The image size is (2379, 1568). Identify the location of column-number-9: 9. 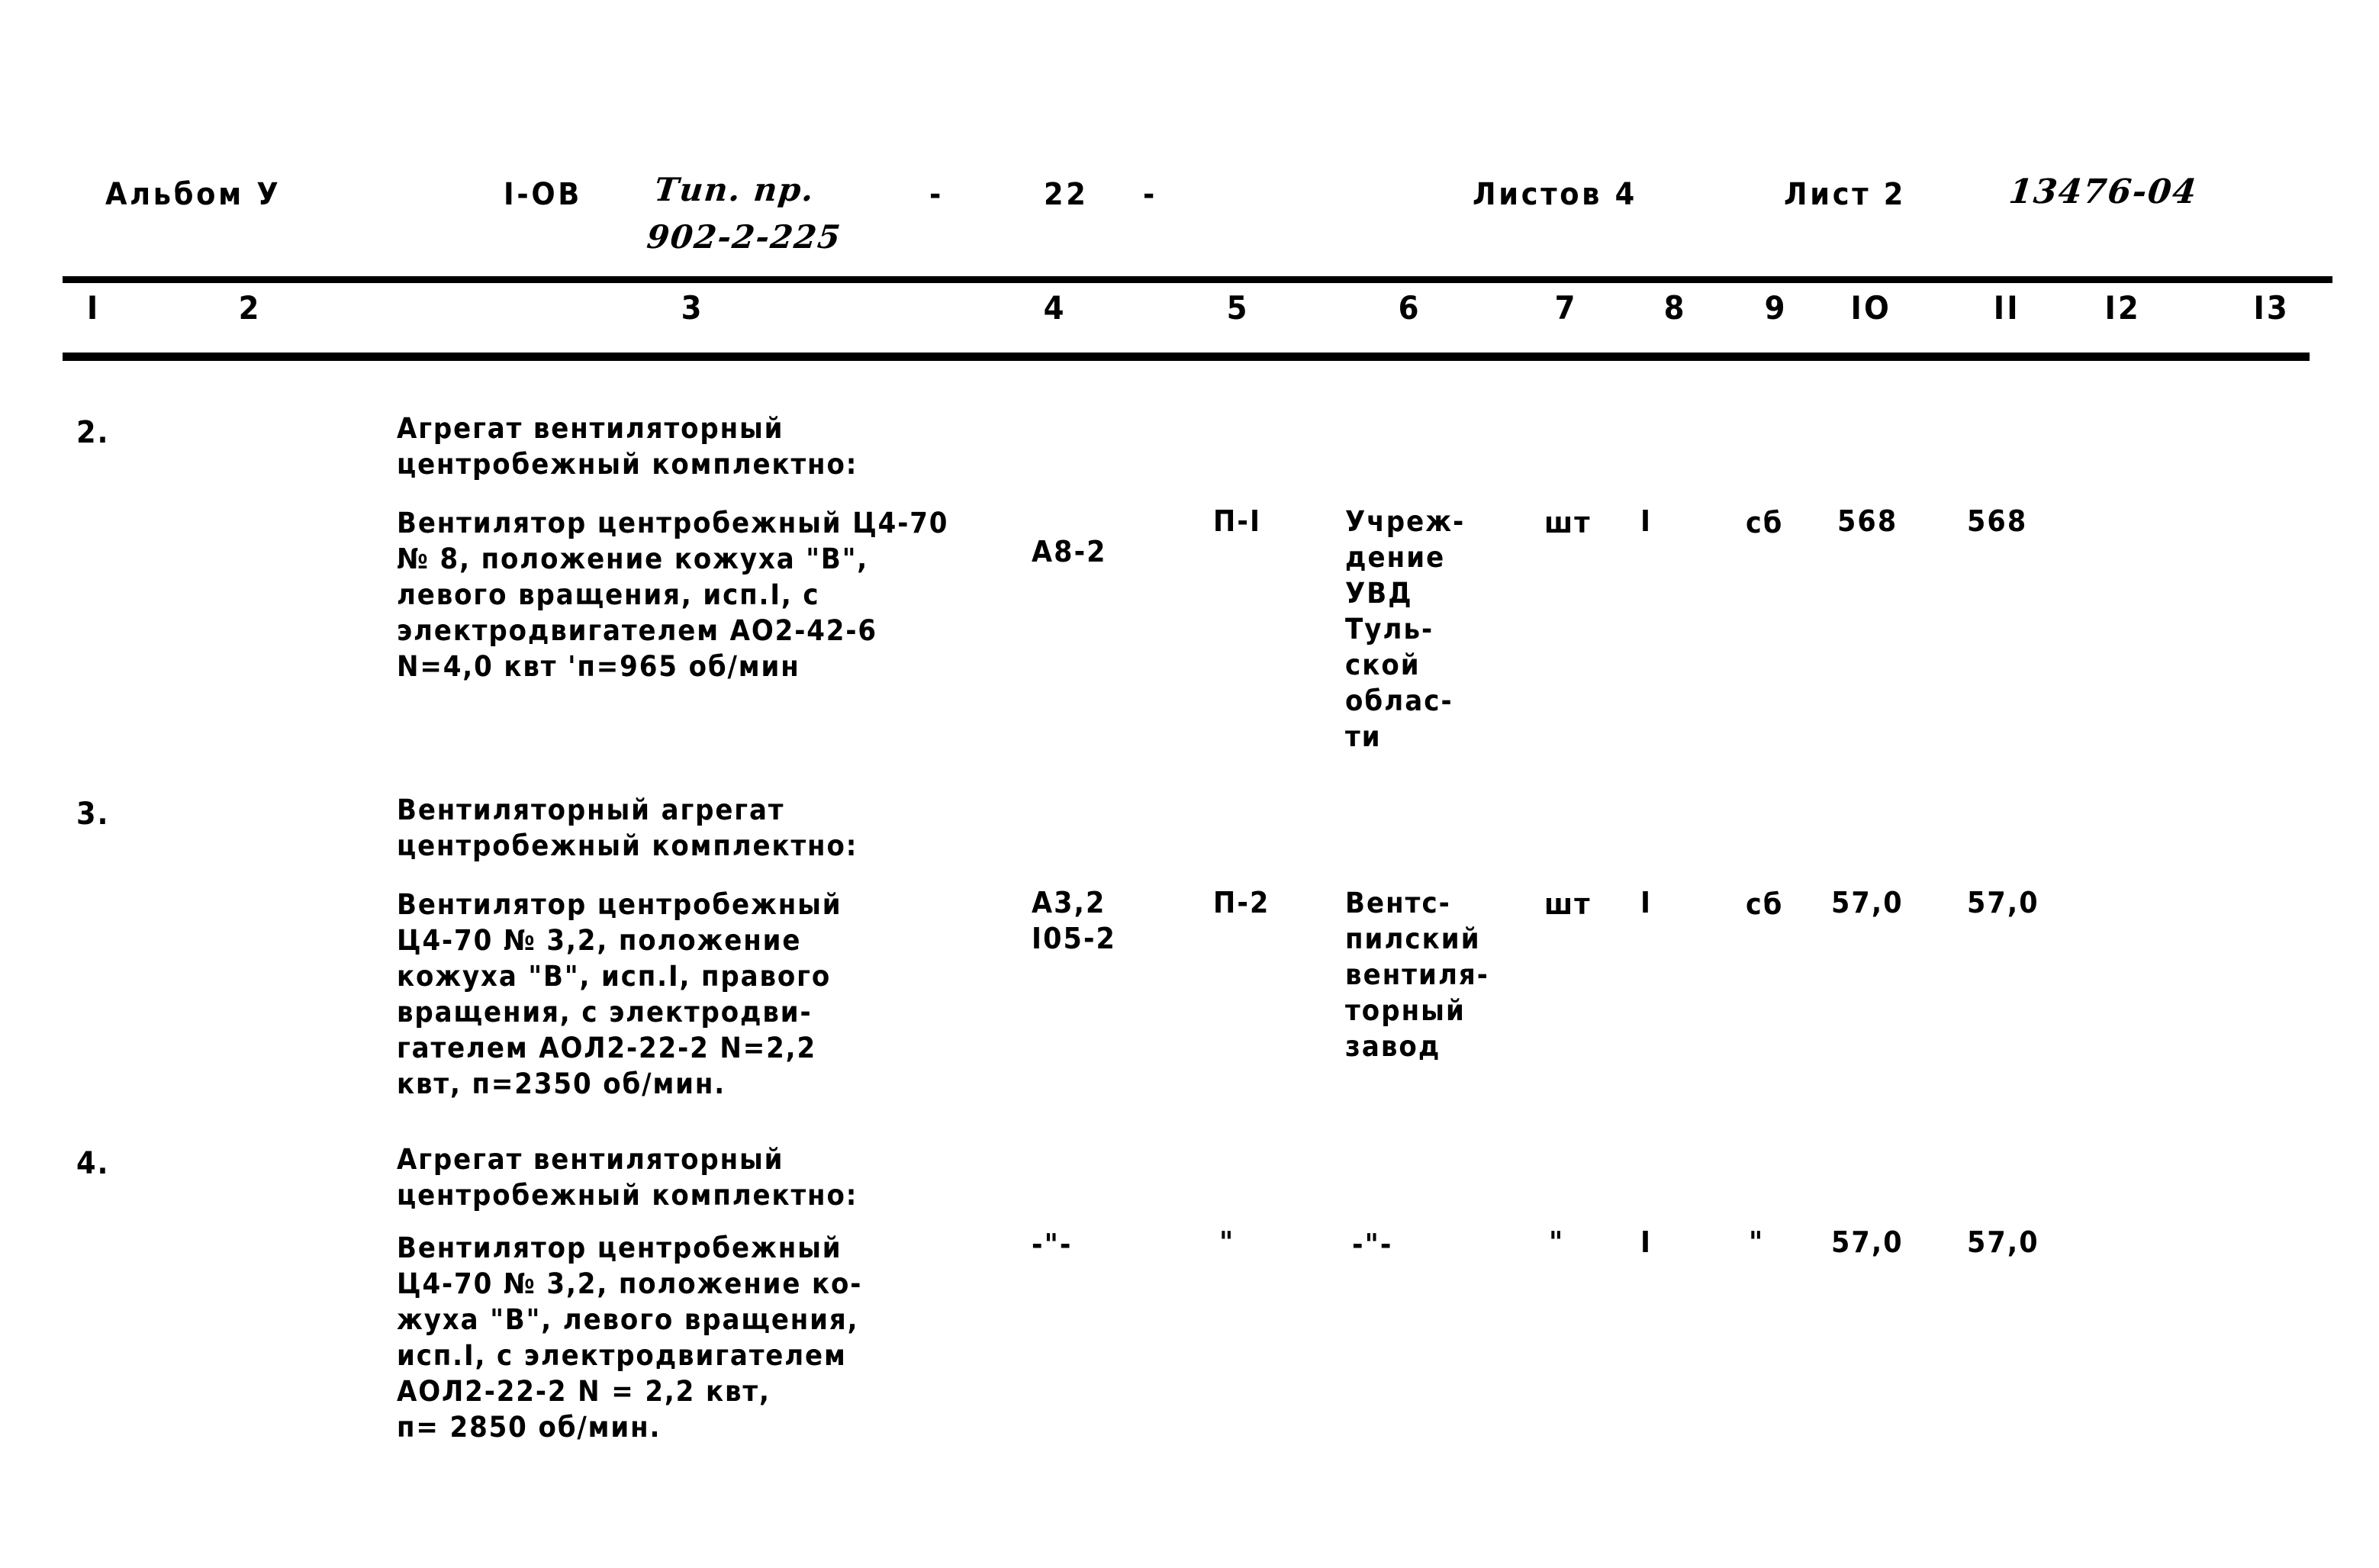
(1776, 308).